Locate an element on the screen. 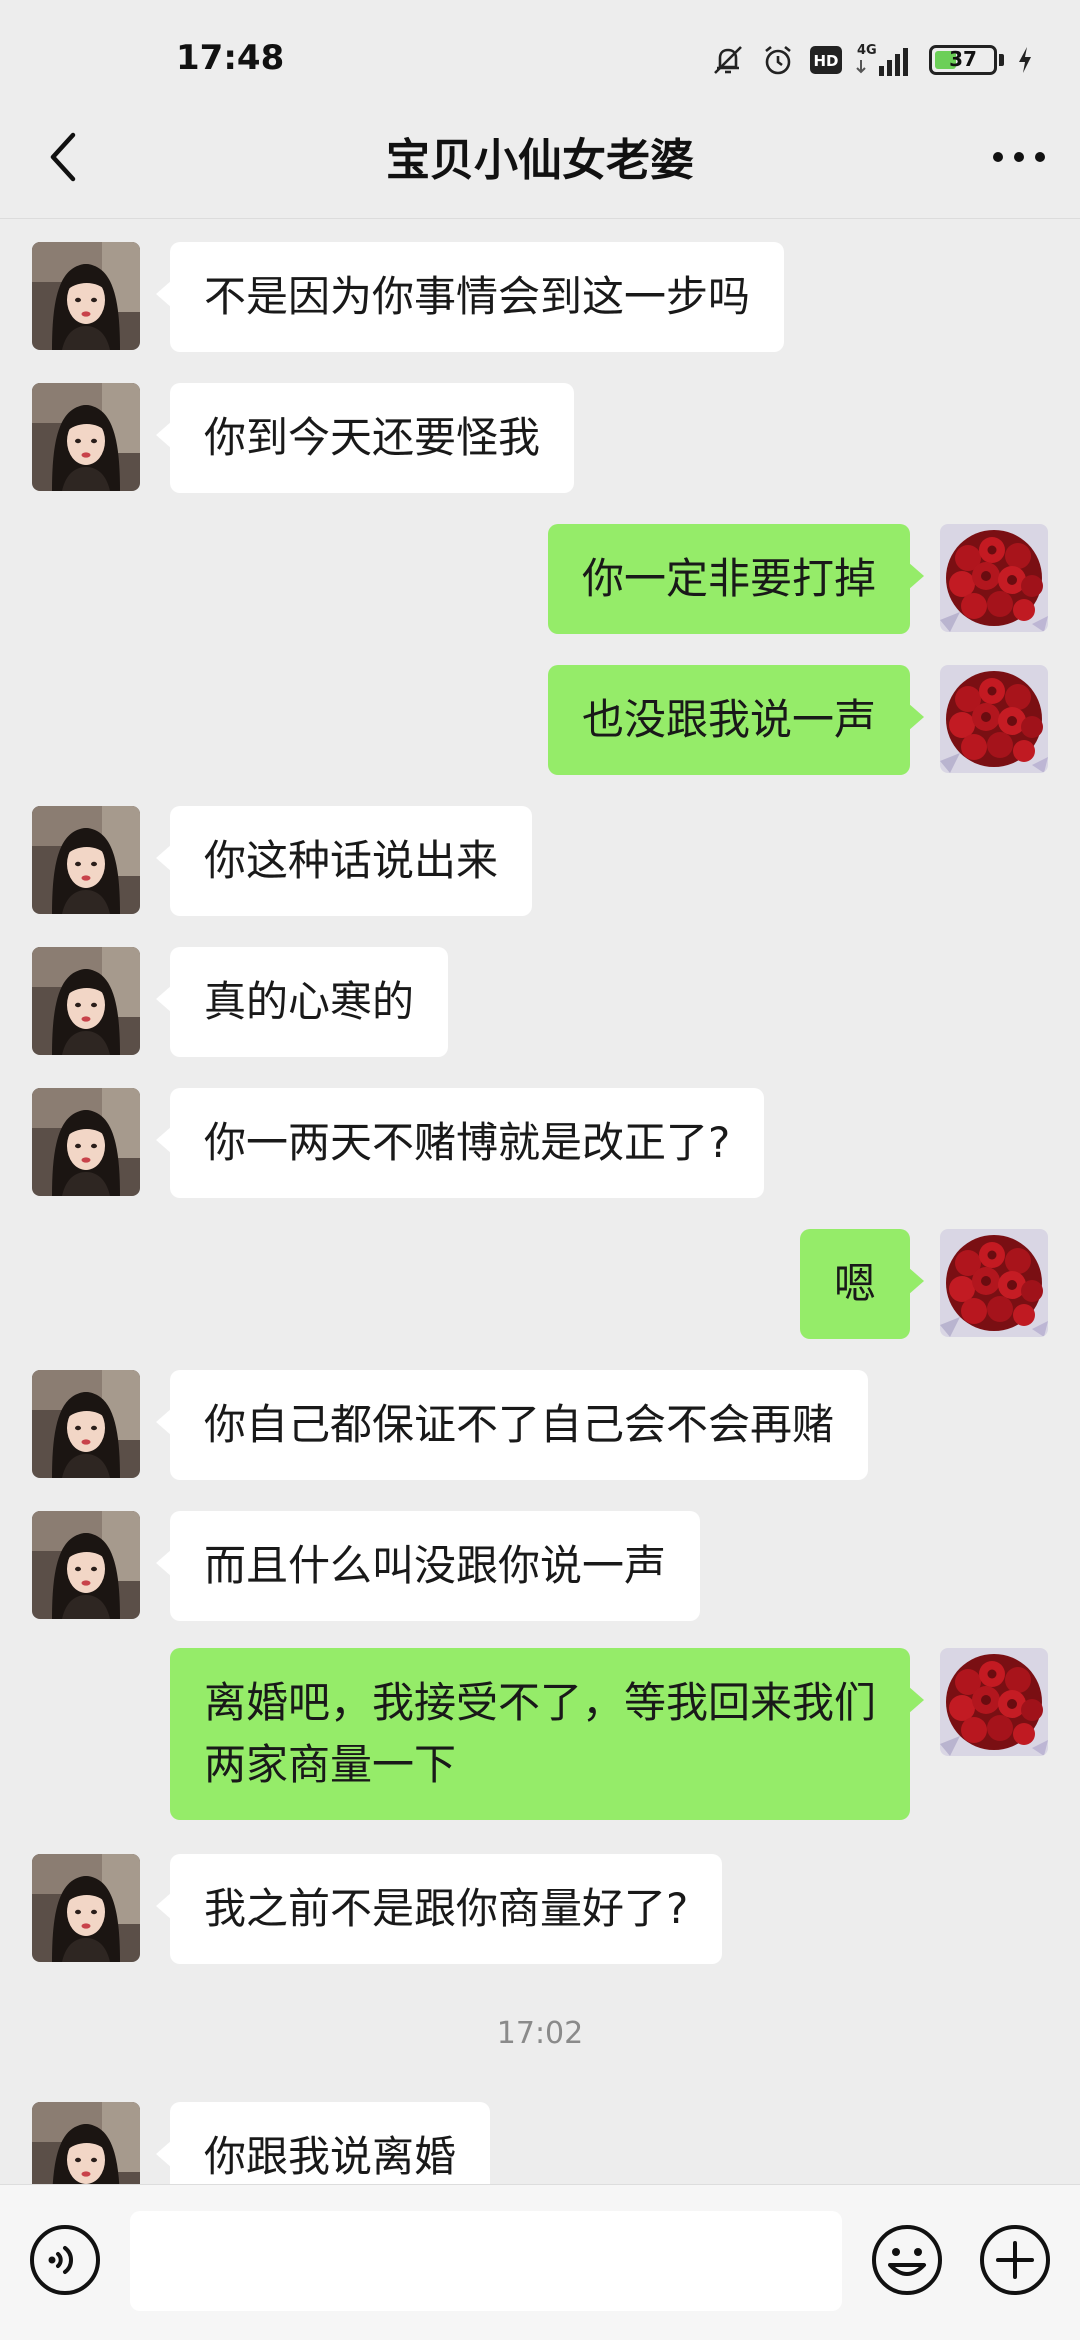 The width and height of the screenshot is (1080, 2340). svg-text: HD is located at coordinates (825, 61).